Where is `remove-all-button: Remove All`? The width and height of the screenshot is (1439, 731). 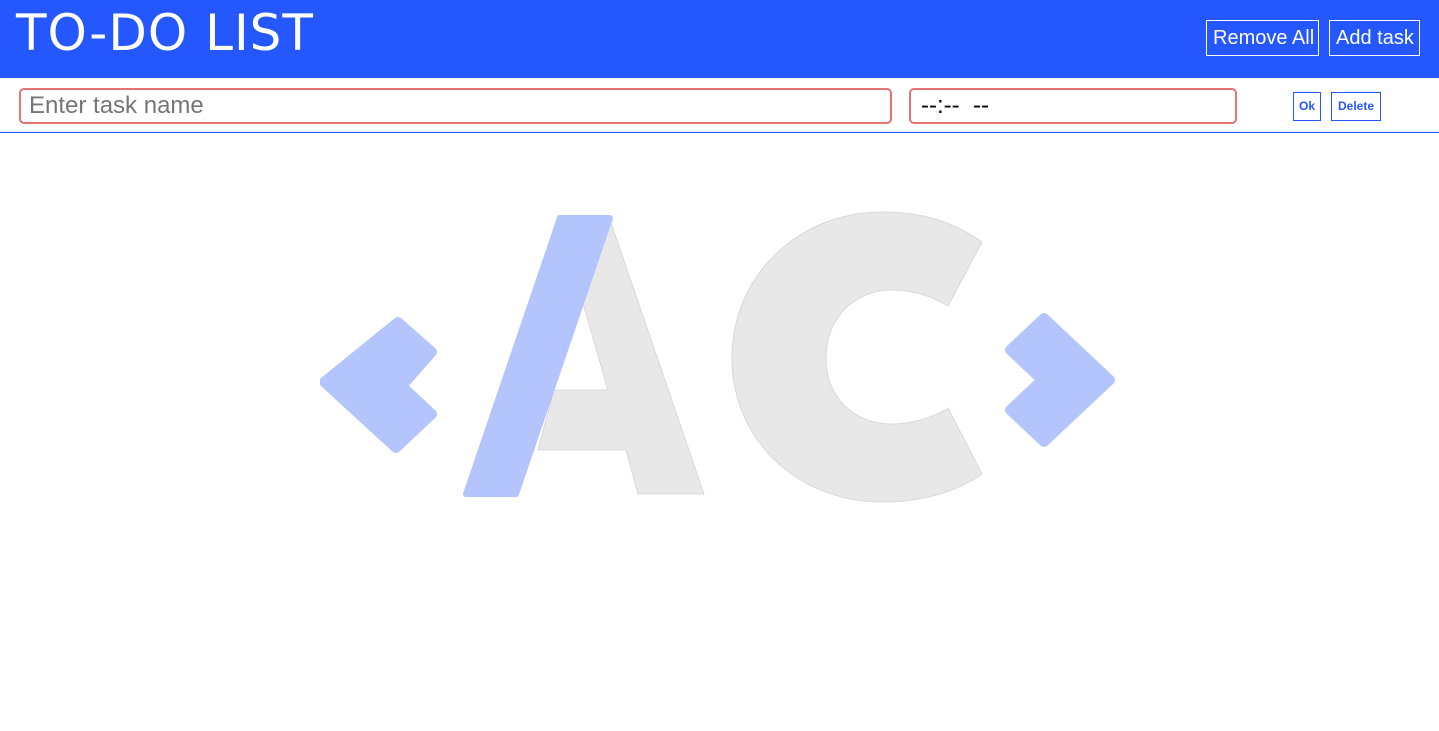
remove-all-button: Remove All is located at coordinates (1262, 38).